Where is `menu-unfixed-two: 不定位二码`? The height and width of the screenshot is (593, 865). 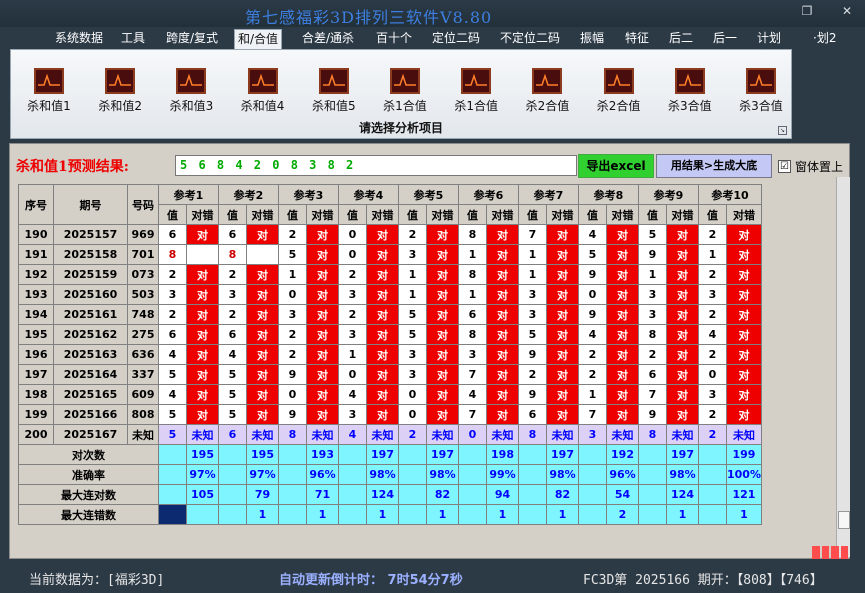
menu-unfixed-two: 不定位二码 is located at coordinates (530, 39).